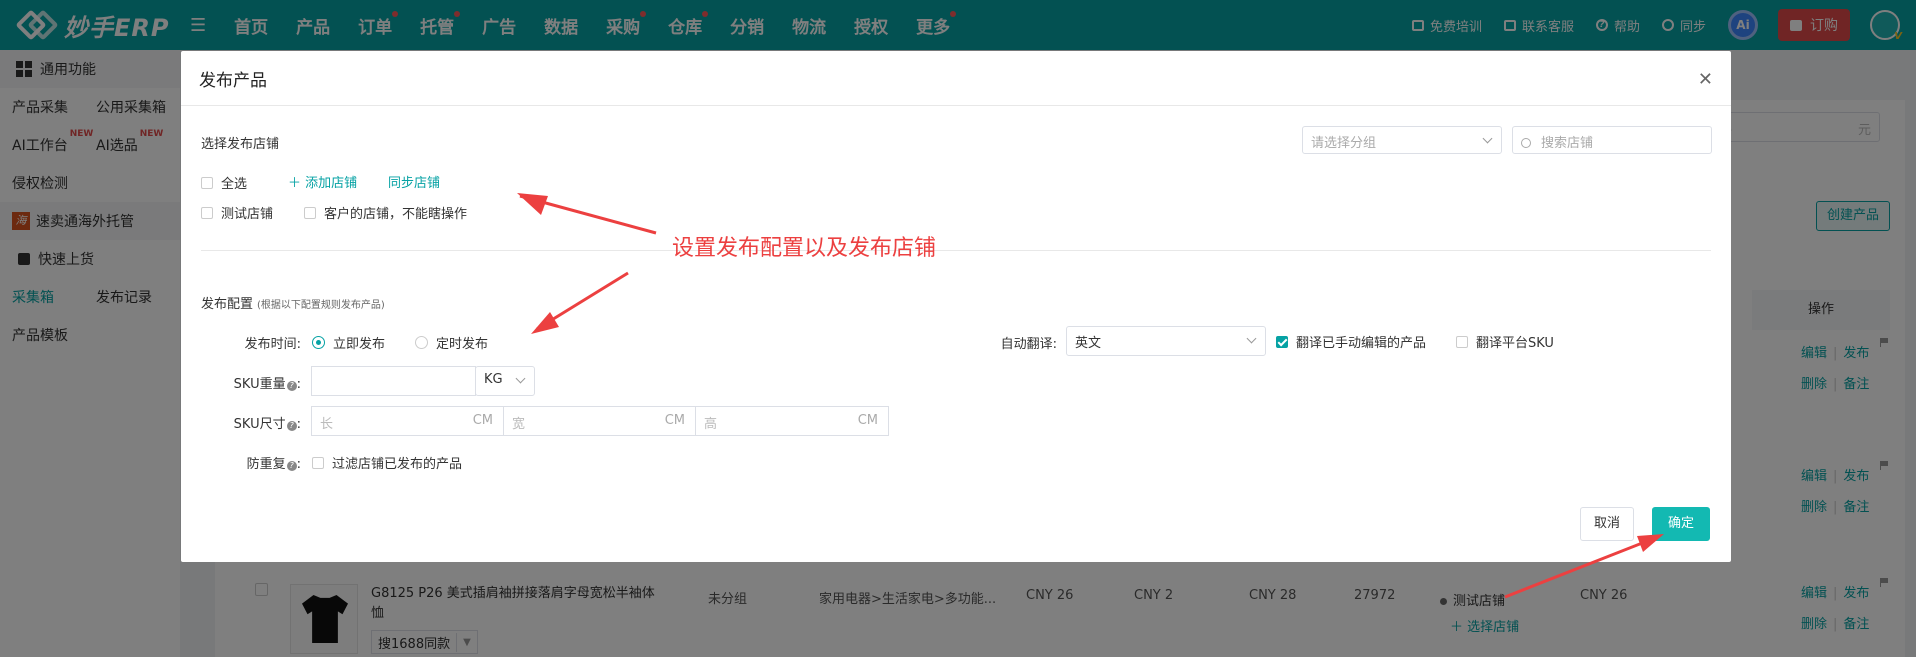 The height and width of the screenshot is (657, 1916). I want to click on sku-weight-label: SKU重量?:, so click(267, 384).